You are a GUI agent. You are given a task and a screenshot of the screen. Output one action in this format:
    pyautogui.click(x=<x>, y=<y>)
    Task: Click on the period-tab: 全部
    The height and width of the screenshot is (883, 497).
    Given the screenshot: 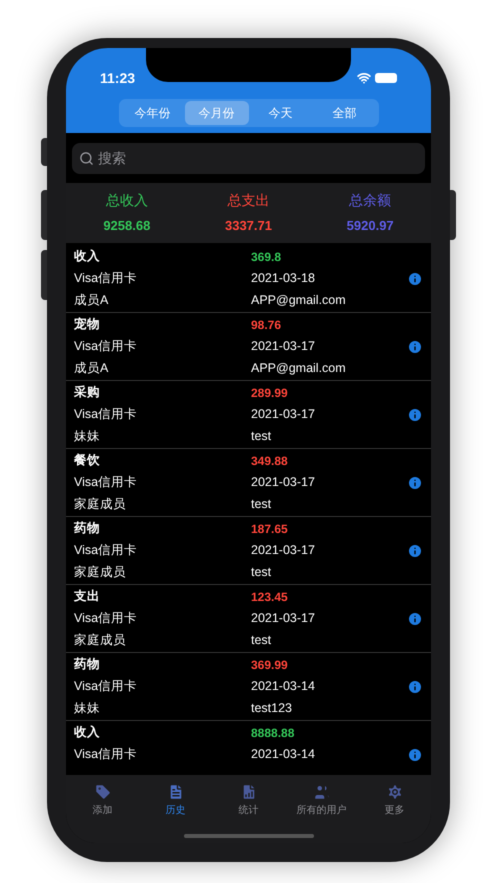 What is the action you would take?
    pyautogui.click(x=344, y=113)
    